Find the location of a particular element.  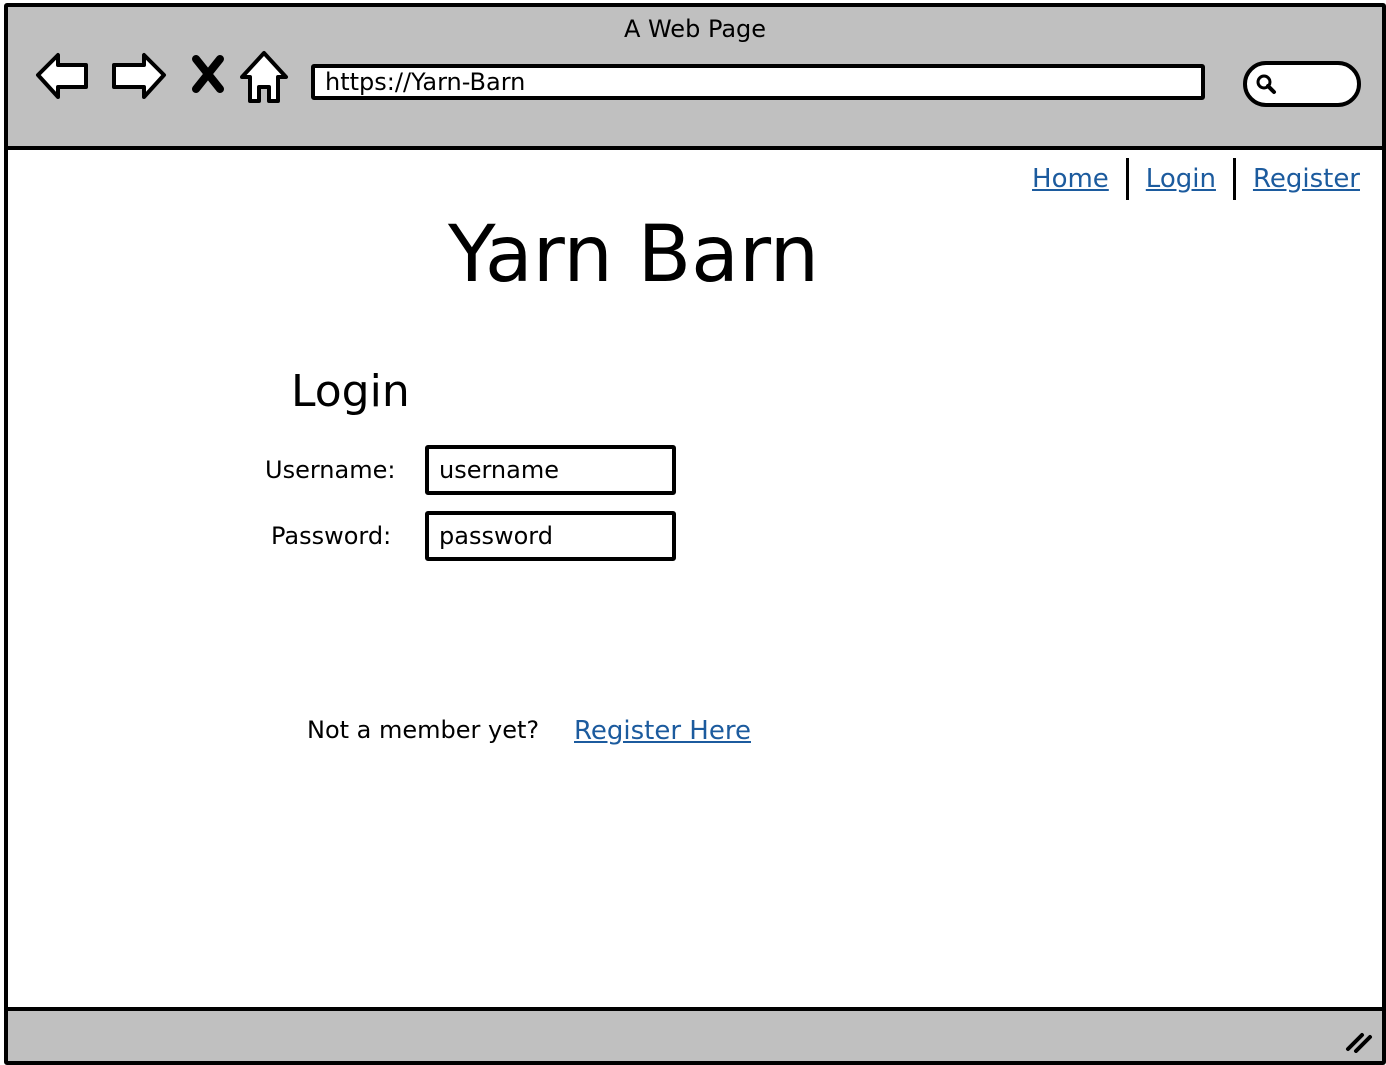

username-field: username is located at coordinates (550, 470).